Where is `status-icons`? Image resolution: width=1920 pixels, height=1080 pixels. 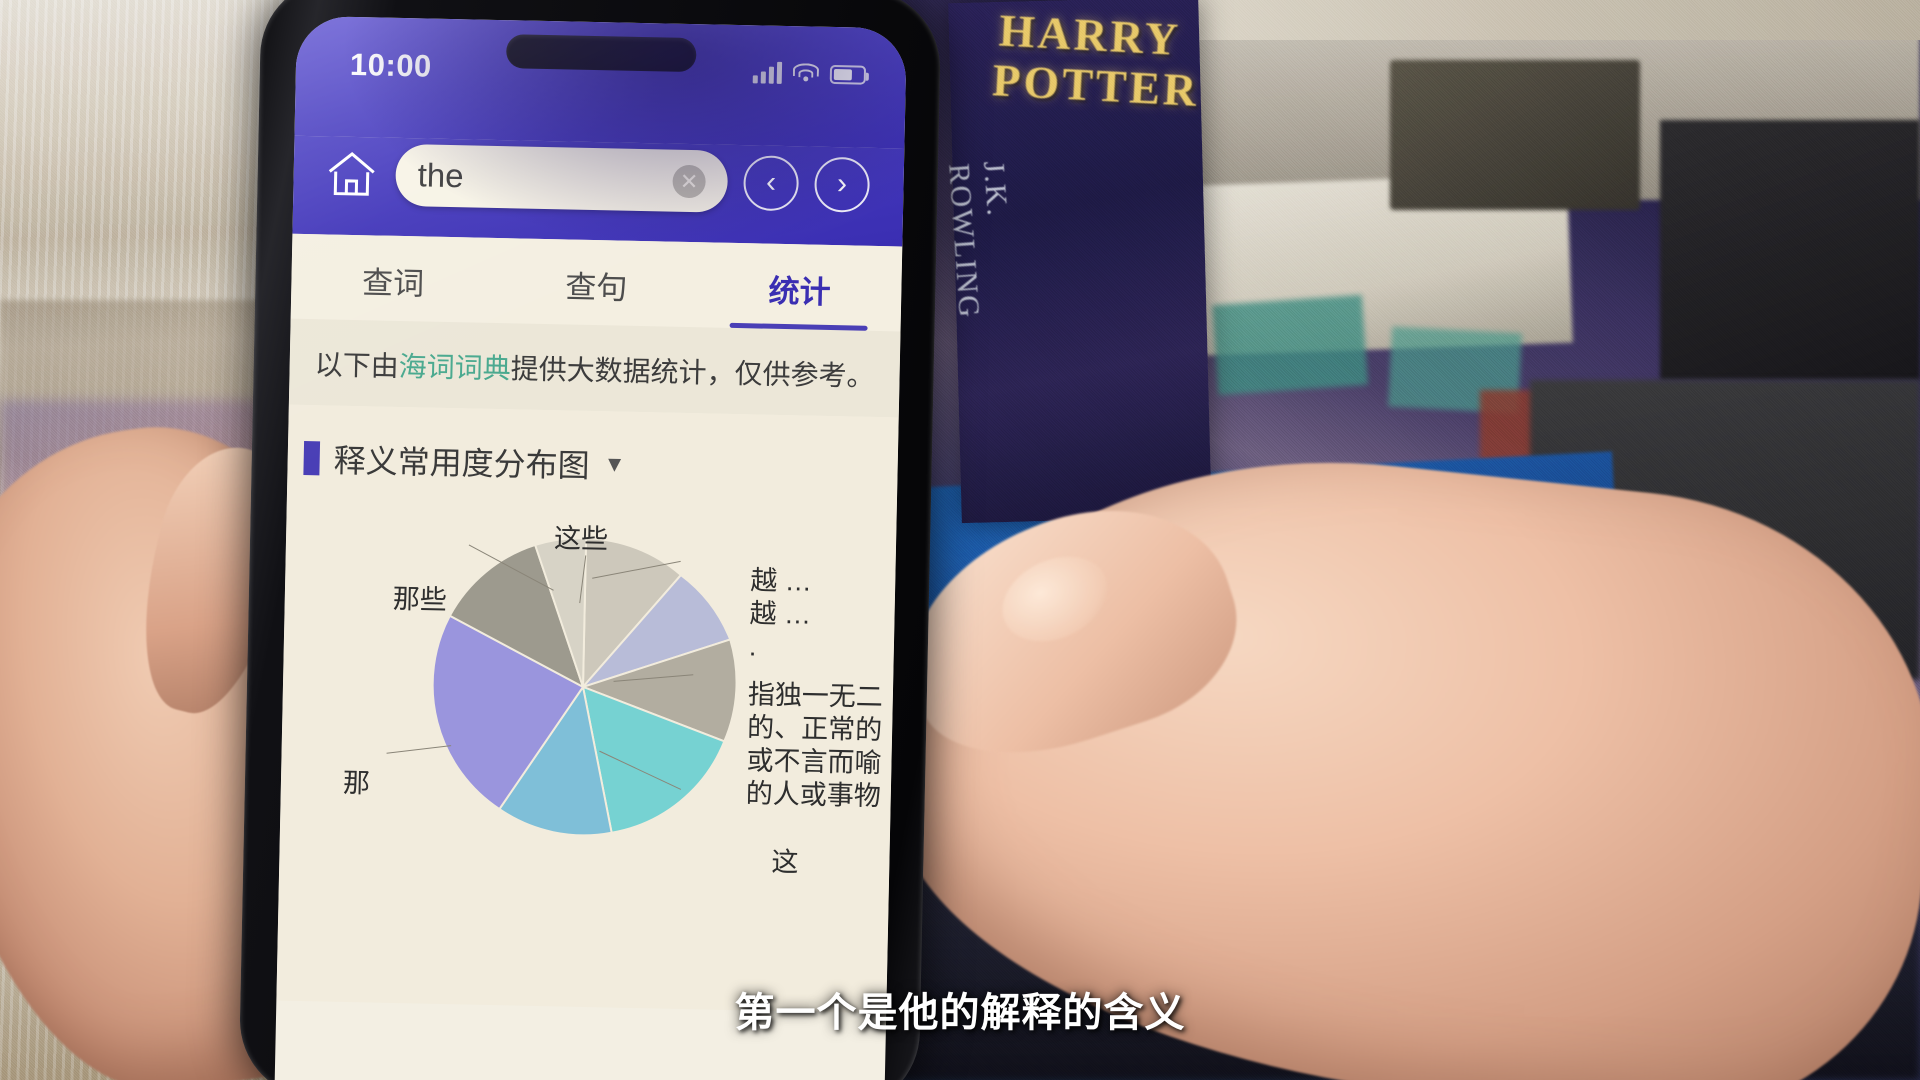
status-icons is located at coordinates (809, 73).